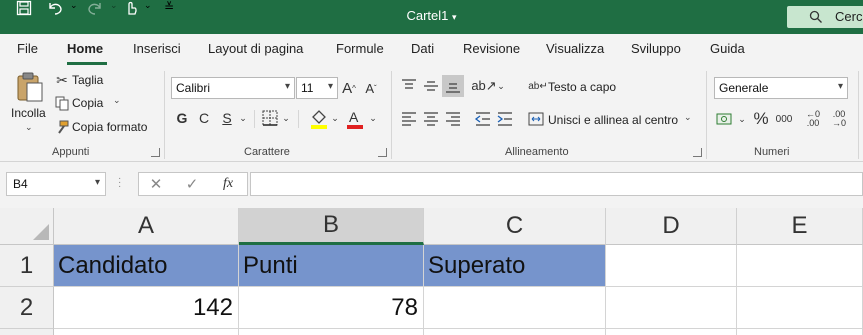  I want to click on merge-center-button: Unisci e allinea al centro ⌄, so click(612, 120).